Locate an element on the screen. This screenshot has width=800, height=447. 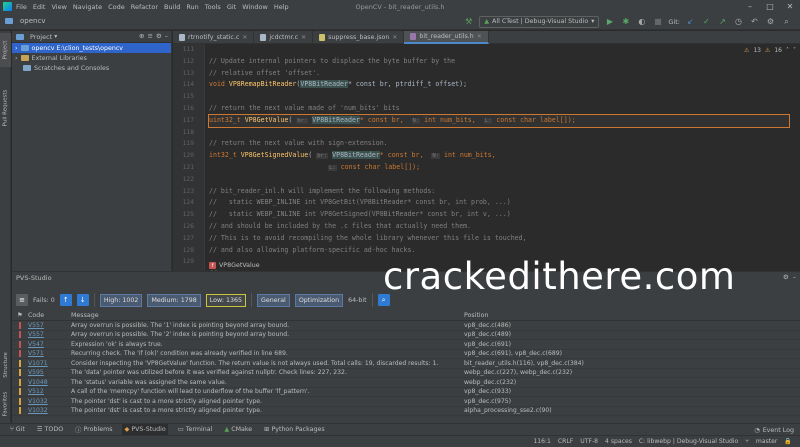
column-header-message: Message is located at coordinates (267, 315).